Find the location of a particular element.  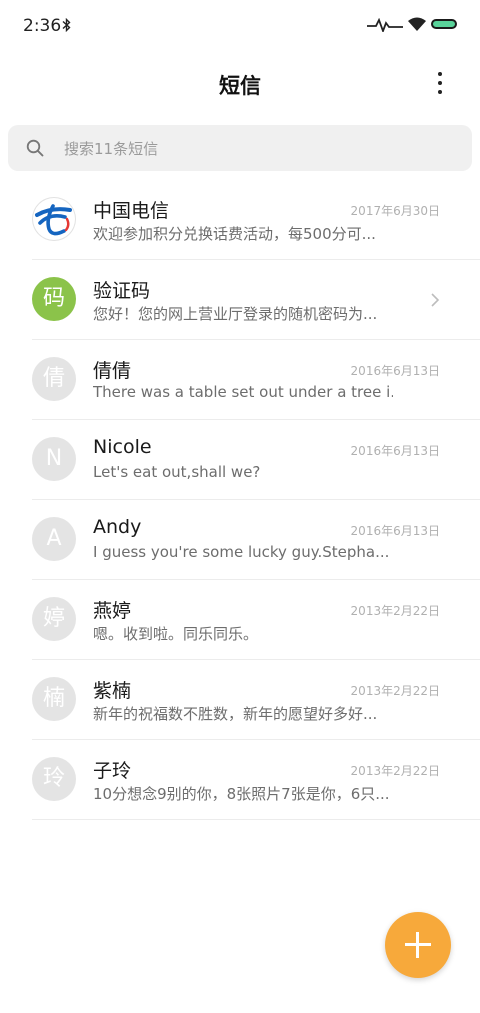

china-telecom-logo-avatar is located at coordinates (54, 219).